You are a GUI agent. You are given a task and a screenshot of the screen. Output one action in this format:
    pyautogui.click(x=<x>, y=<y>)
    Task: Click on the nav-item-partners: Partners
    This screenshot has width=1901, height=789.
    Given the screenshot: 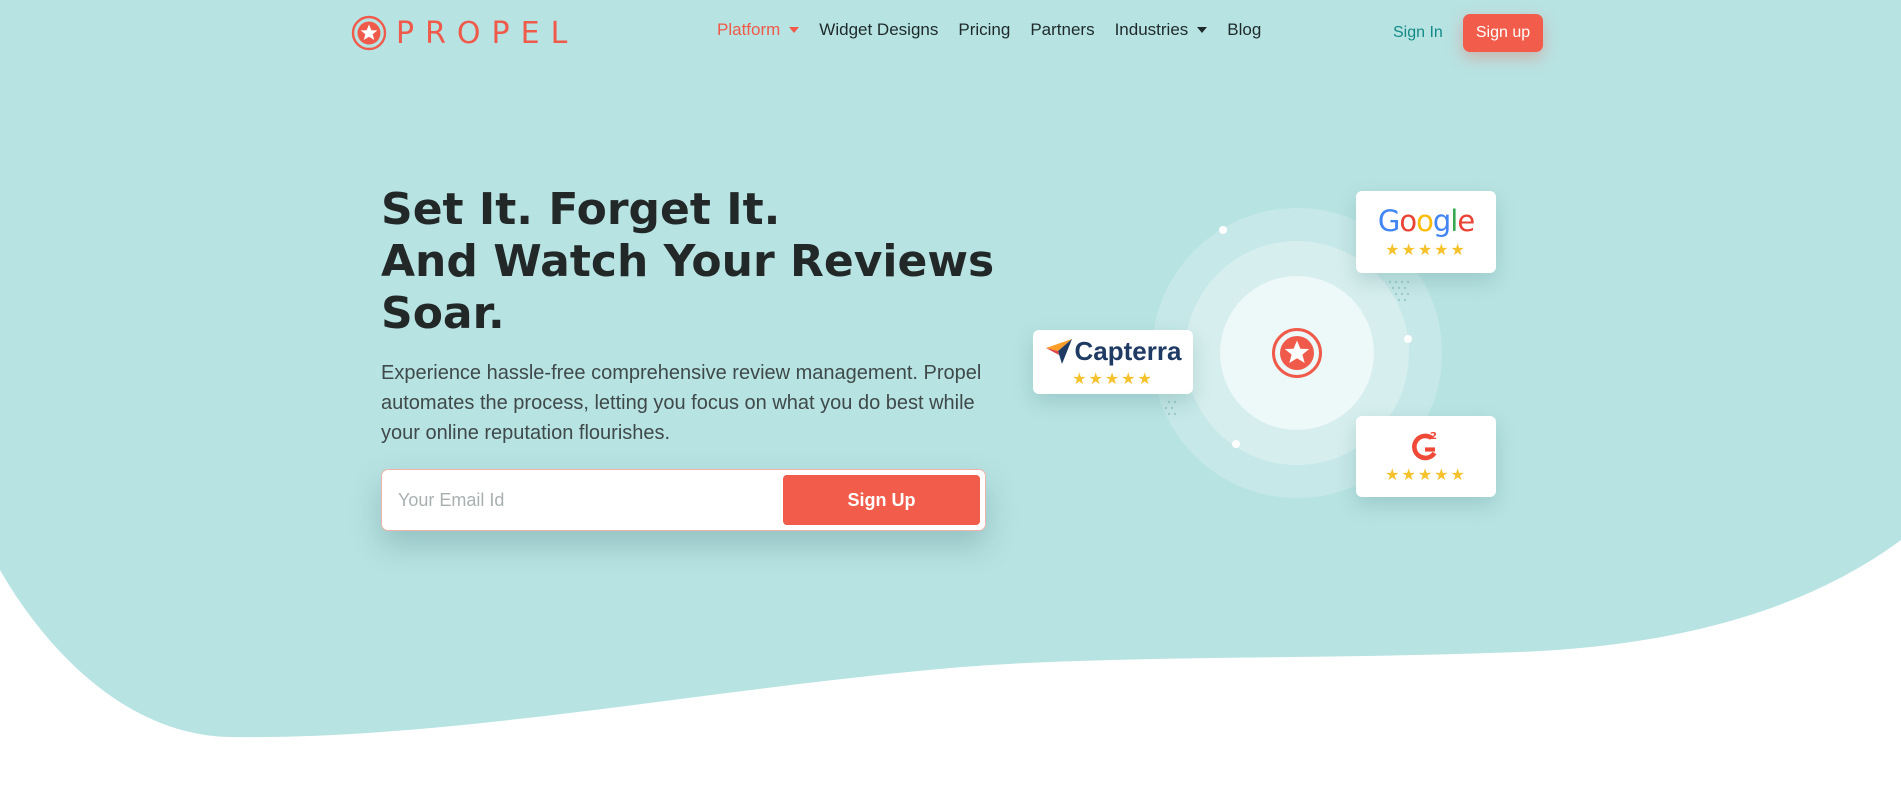 What is the action you would take?
    pyautogui.click(x=1062, y=30)
    